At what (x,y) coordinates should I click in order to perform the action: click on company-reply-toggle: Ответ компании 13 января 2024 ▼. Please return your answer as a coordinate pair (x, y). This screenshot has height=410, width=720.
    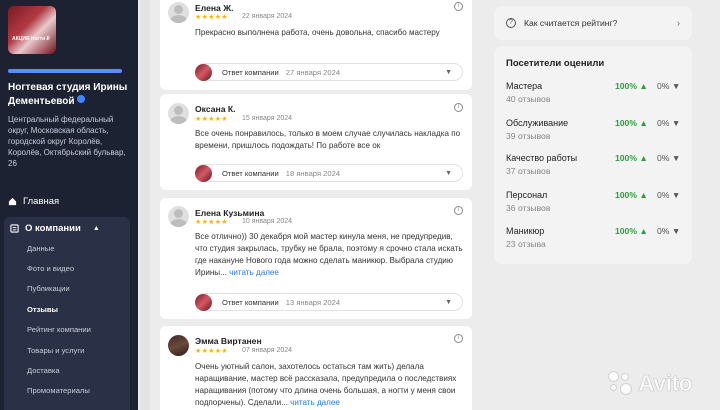
    Looking at the image, I should click on (329, 302).